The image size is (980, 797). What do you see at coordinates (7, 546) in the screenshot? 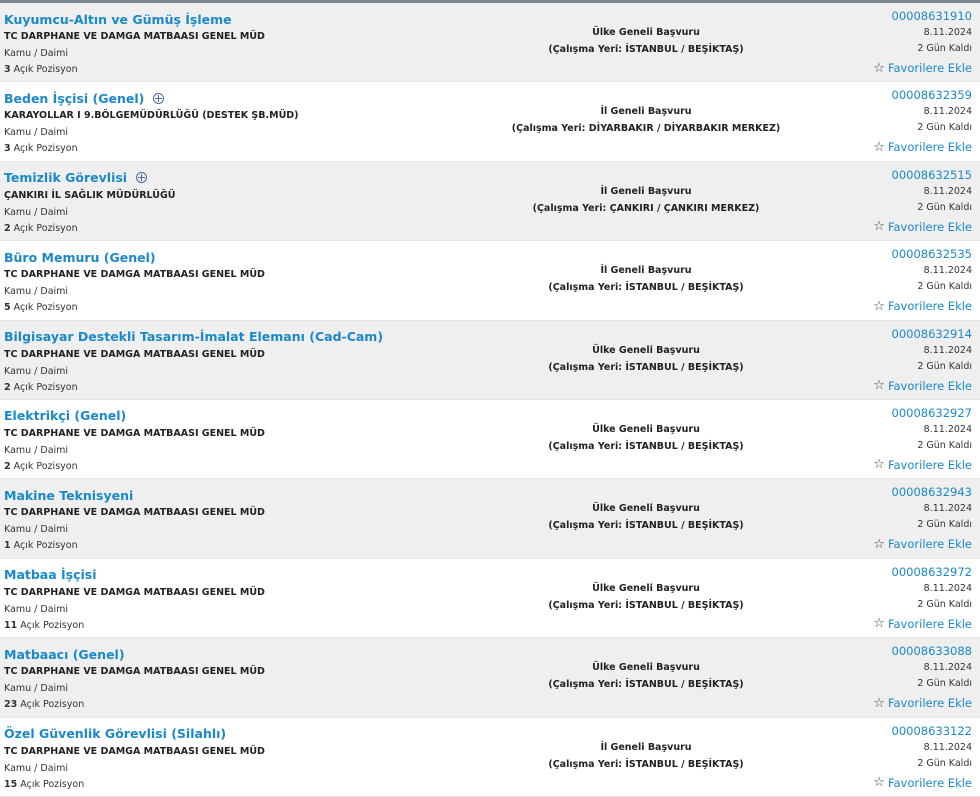
I see `open-positions-count: 1` at bounding box center [7, 546].